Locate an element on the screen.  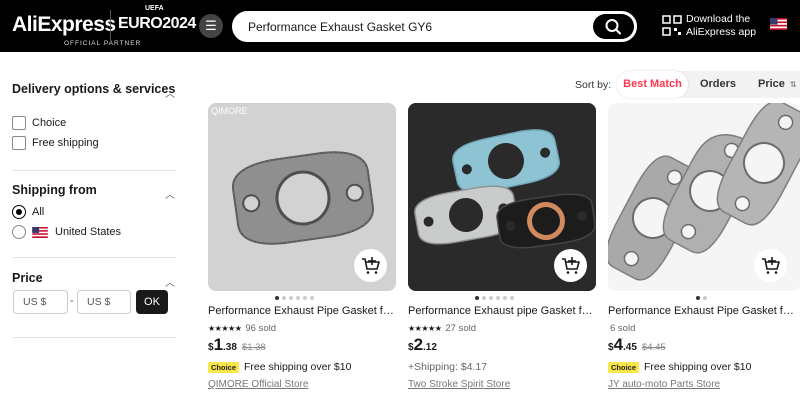
price-decimal: .45 is located at coordinates (630, 347).